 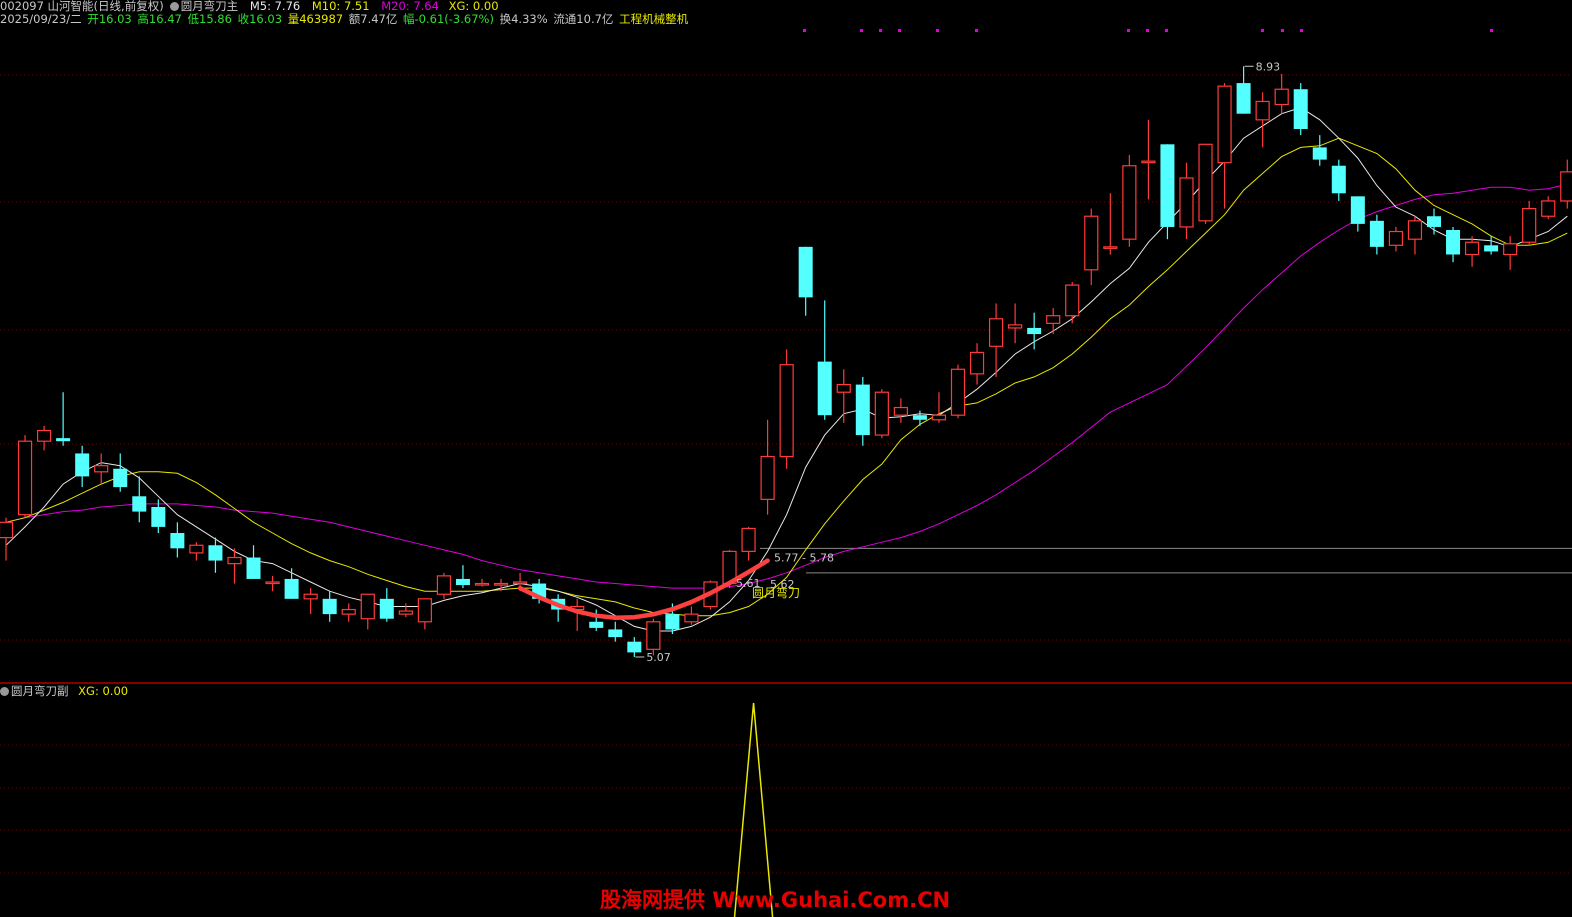 What do you see at coordinates (373, 19) in the screenshot?
I see `quote-amount: 额7.47亿` at bounding box center [373, 19].